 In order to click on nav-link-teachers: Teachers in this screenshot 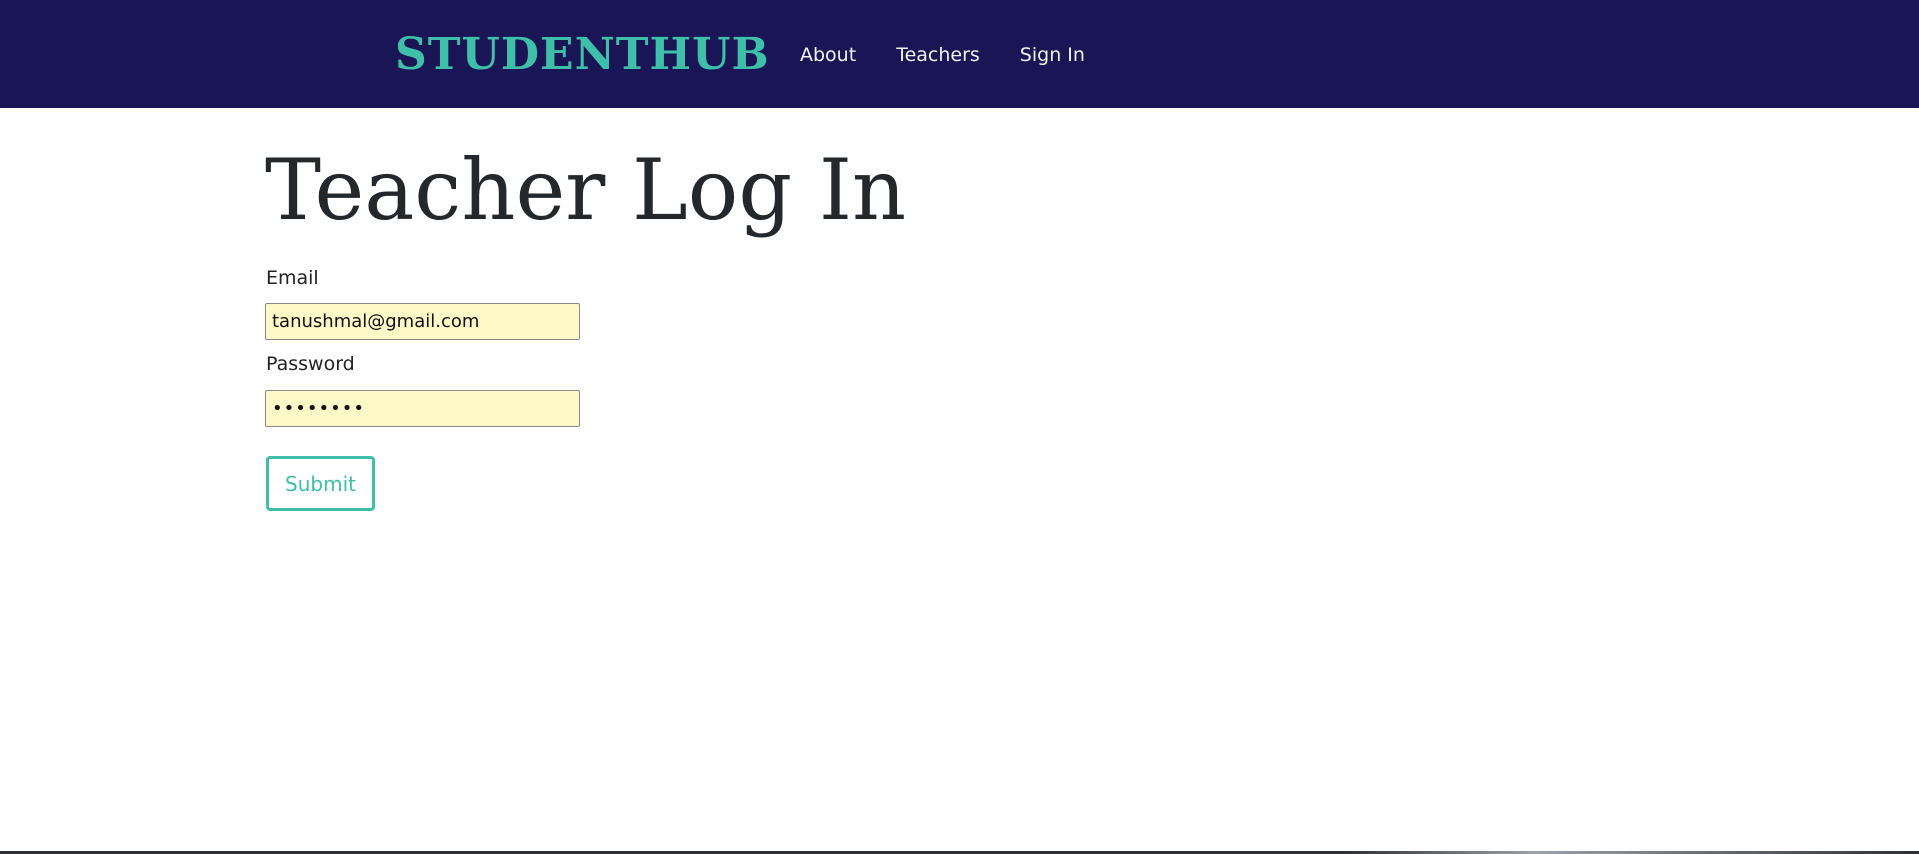, I will do `click(938, 55)`.